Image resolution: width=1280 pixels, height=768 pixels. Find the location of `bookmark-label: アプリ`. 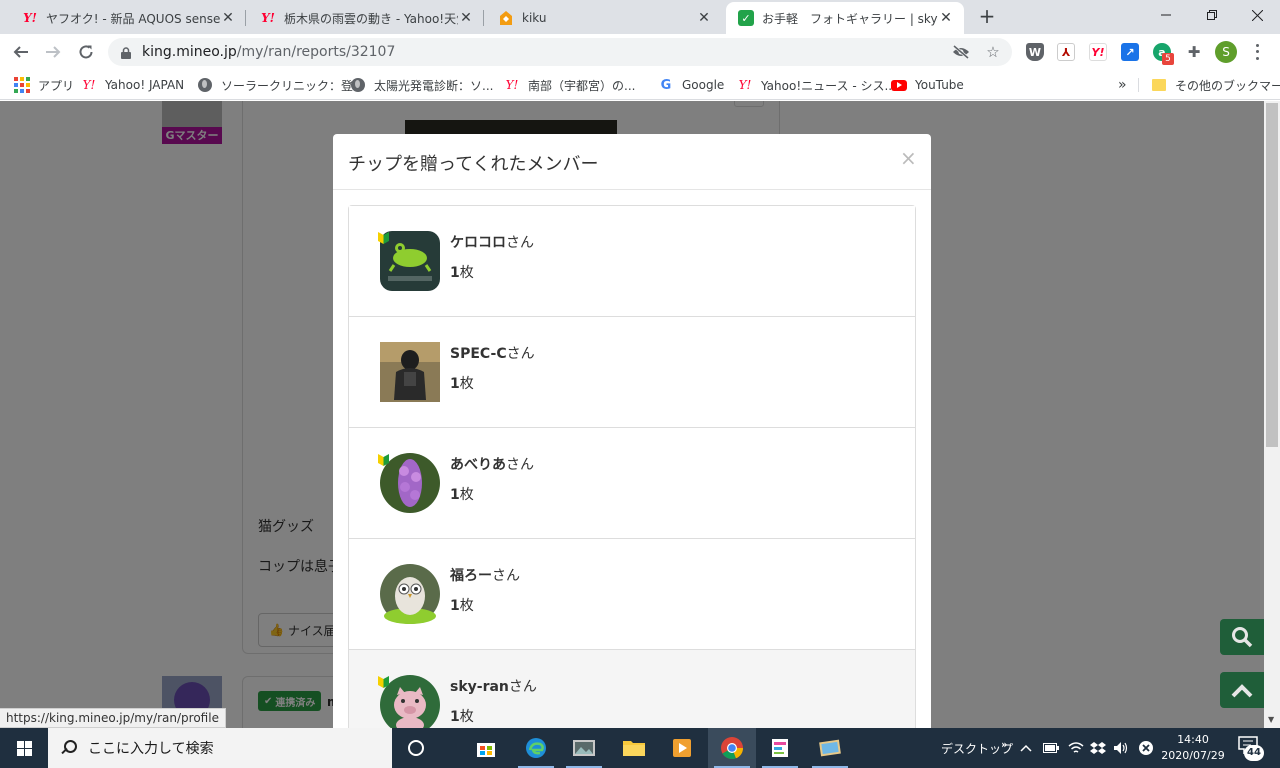

bookmark-label: アプリ is located at coordinates (56, 85).